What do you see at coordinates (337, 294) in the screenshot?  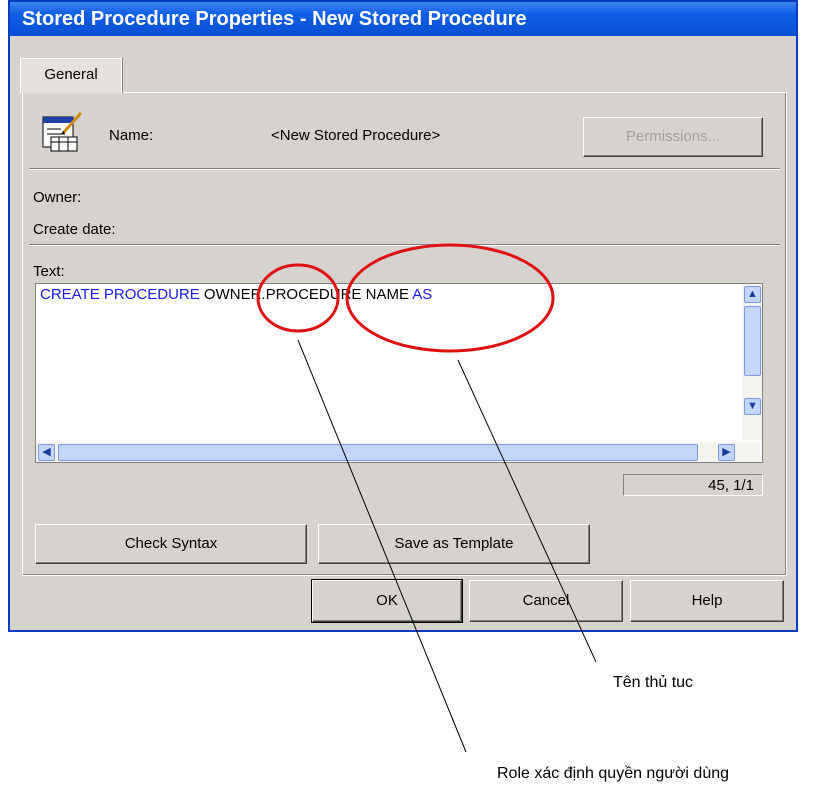 I see `sql-procedure-name-placeholder: PROCEDURE NAME` at bounding box center [337, 294].